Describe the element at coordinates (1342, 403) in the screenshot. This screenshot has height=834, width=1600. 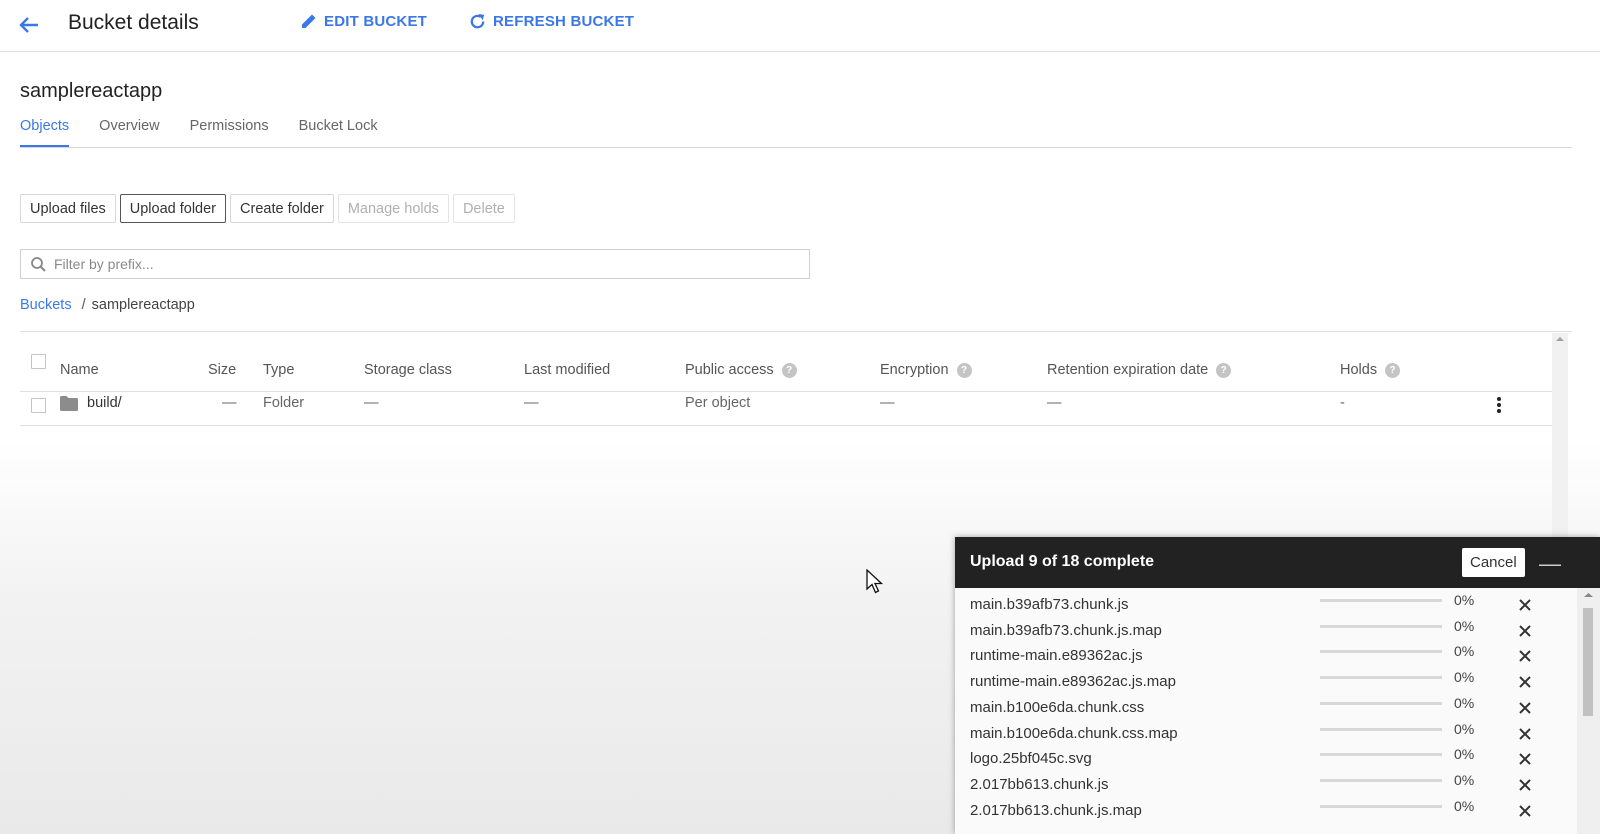
I see `row-holds: -` at that location.